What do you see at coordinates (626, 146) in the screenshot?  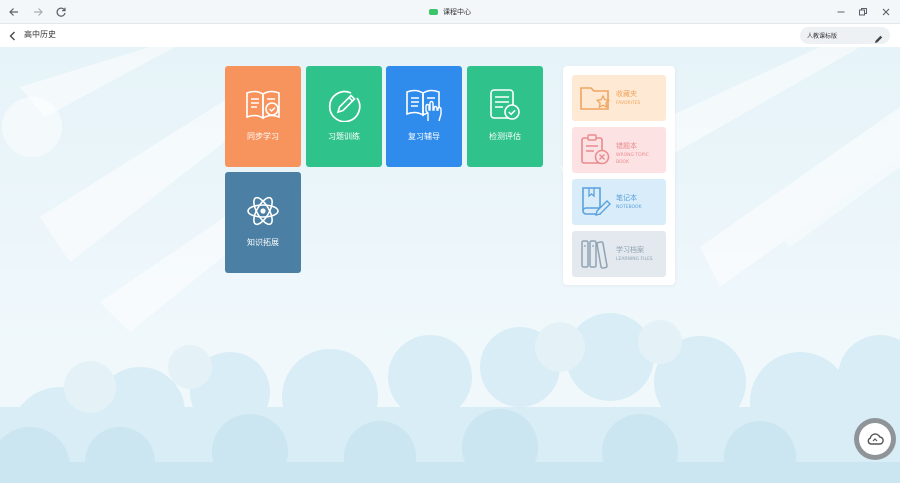 I see `card-title: 错题本` at bounding box center [626, 146].